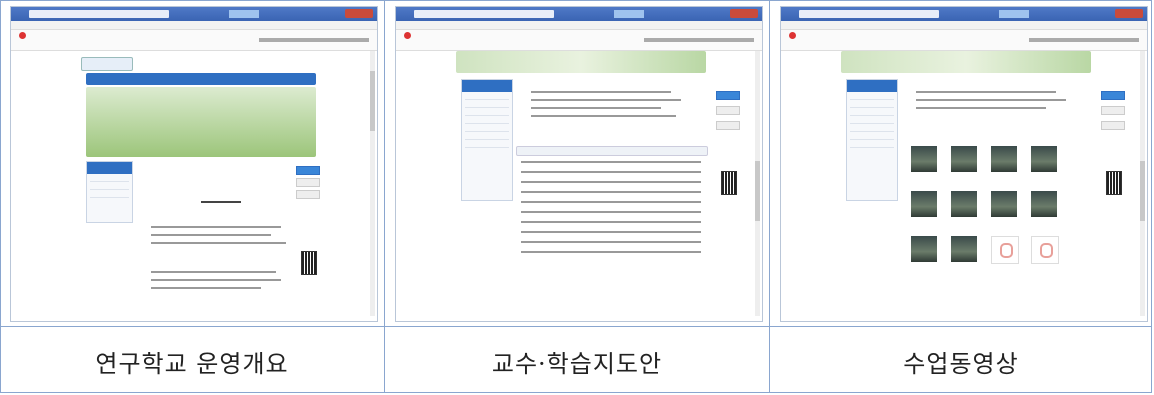 Image resolution: width=1154 pixels, height=395 pixels. Describe the element at coordinates (107, 64) in the screenshot. I see `school-logo` at that location.